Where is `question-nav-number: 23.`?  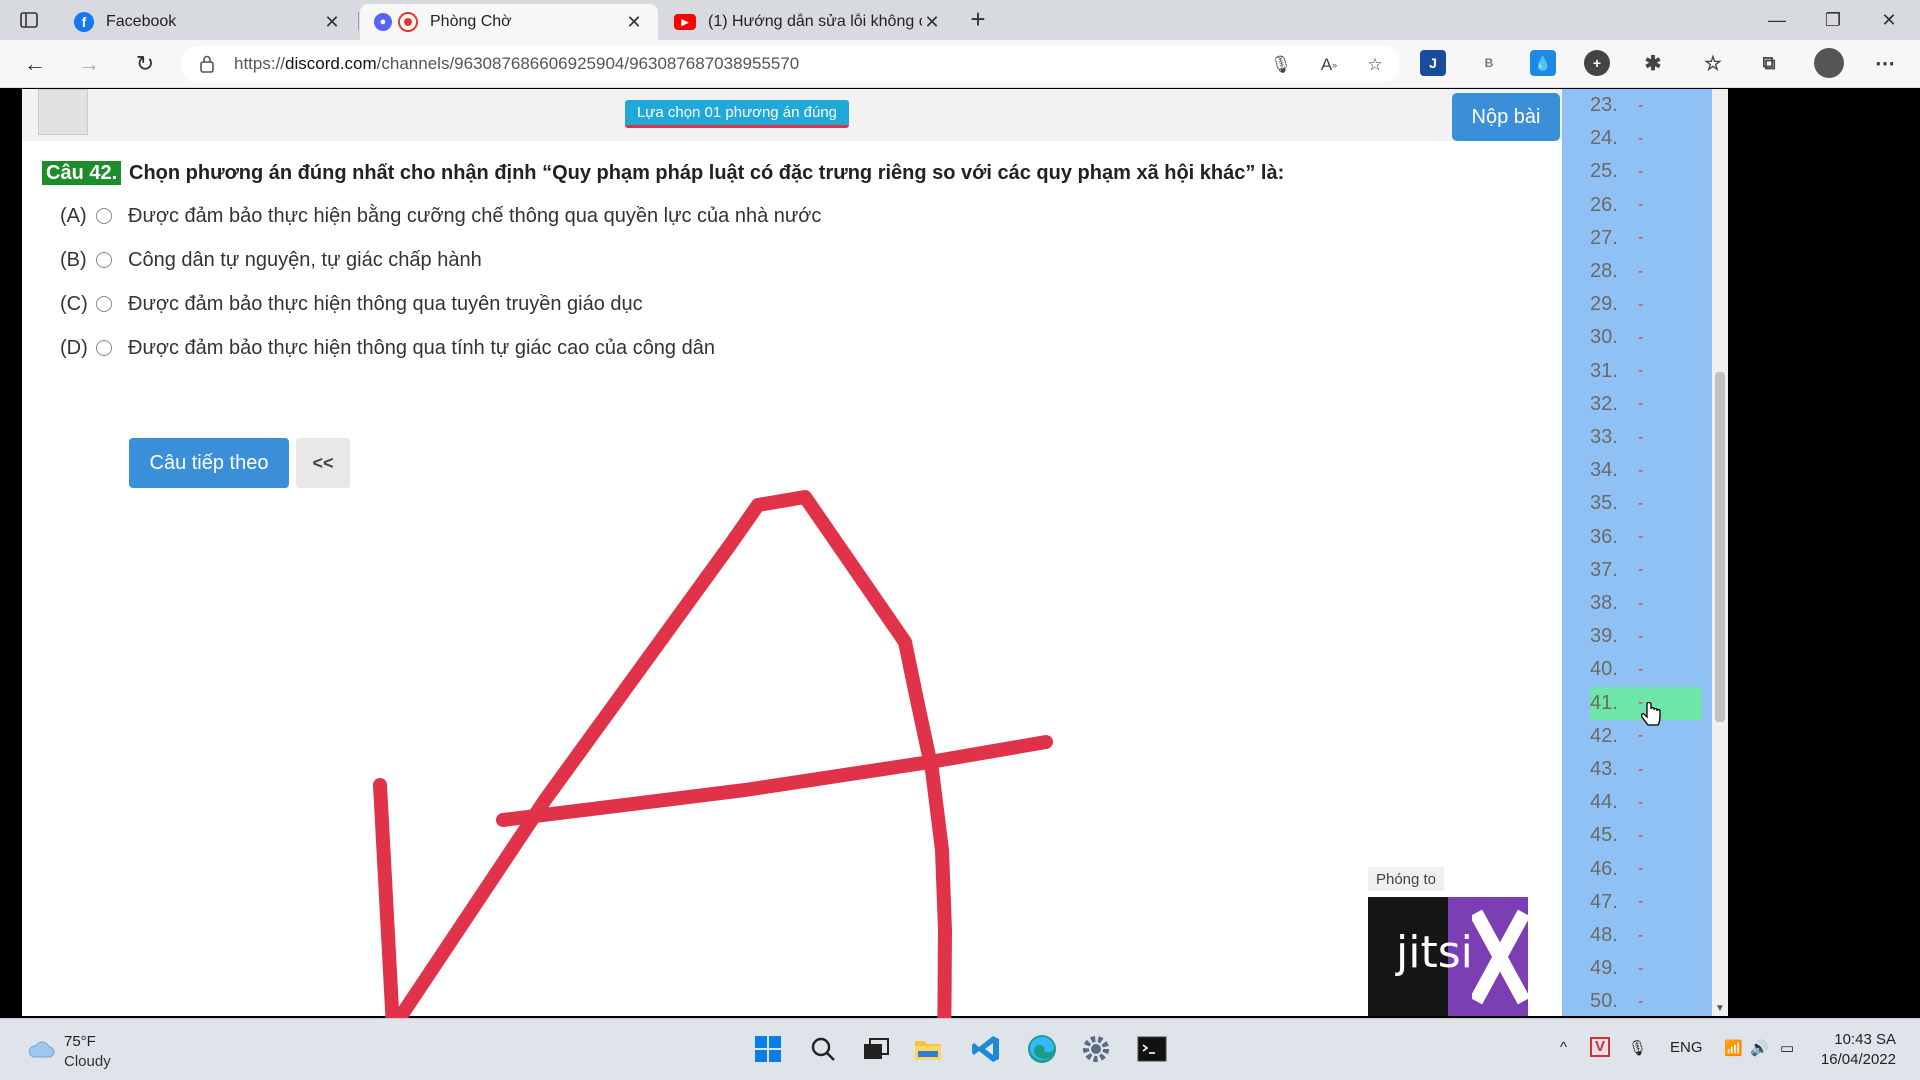
question-nav-number: 23. is located at coordinates (1604, 105).